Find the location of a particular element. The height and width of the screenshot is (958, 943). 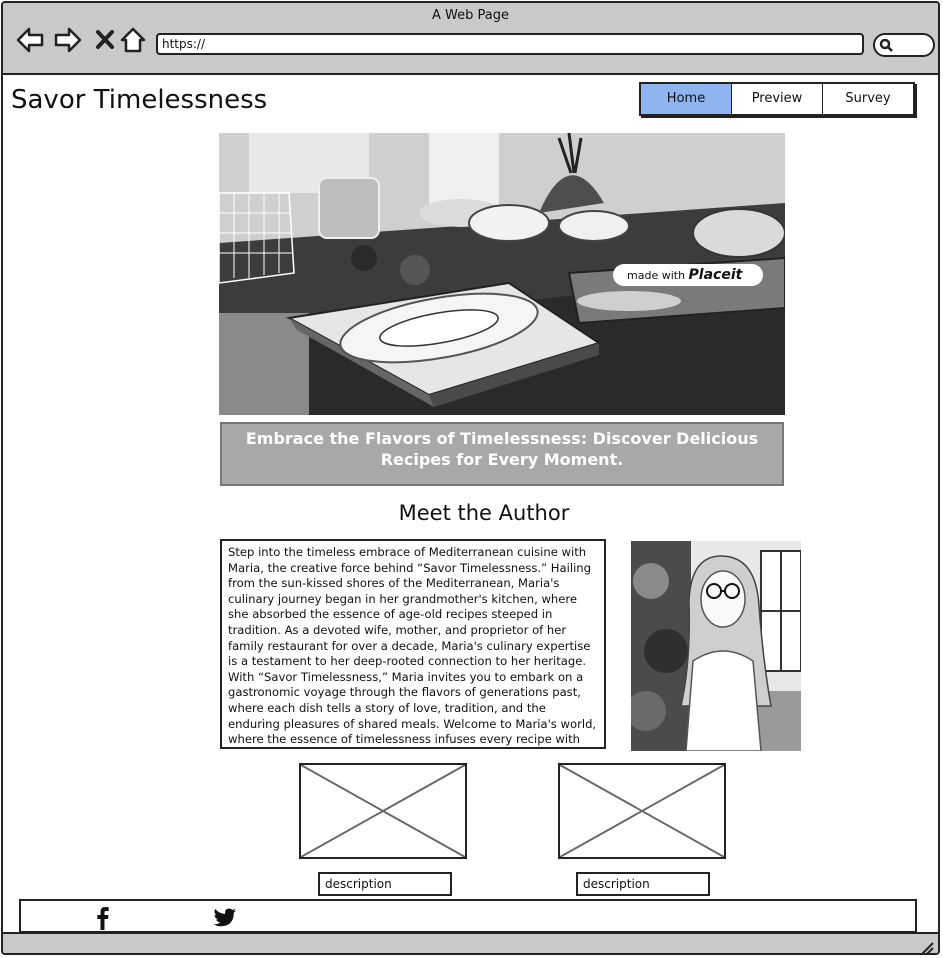

site-title: Savor Timelessness is located at coordinates (139, 100).